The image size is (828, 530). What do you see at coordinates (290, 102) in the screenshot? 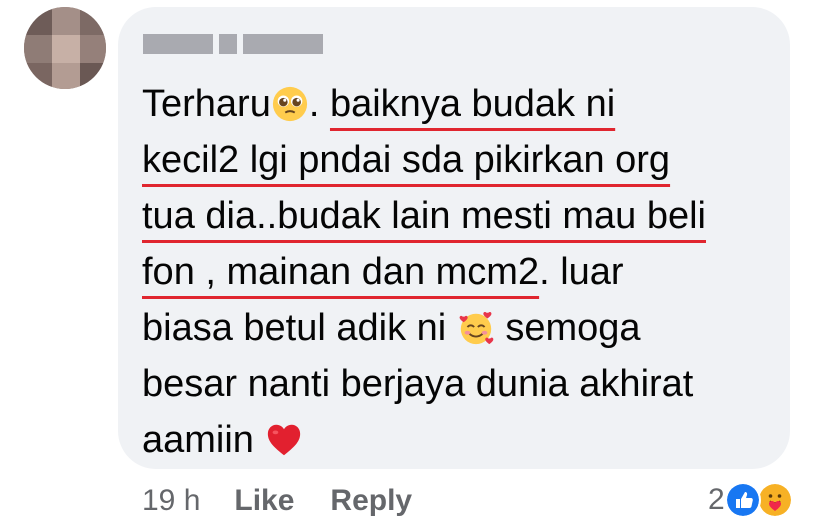
I see `pleading-face-icon` at bounding box center [290, 102].